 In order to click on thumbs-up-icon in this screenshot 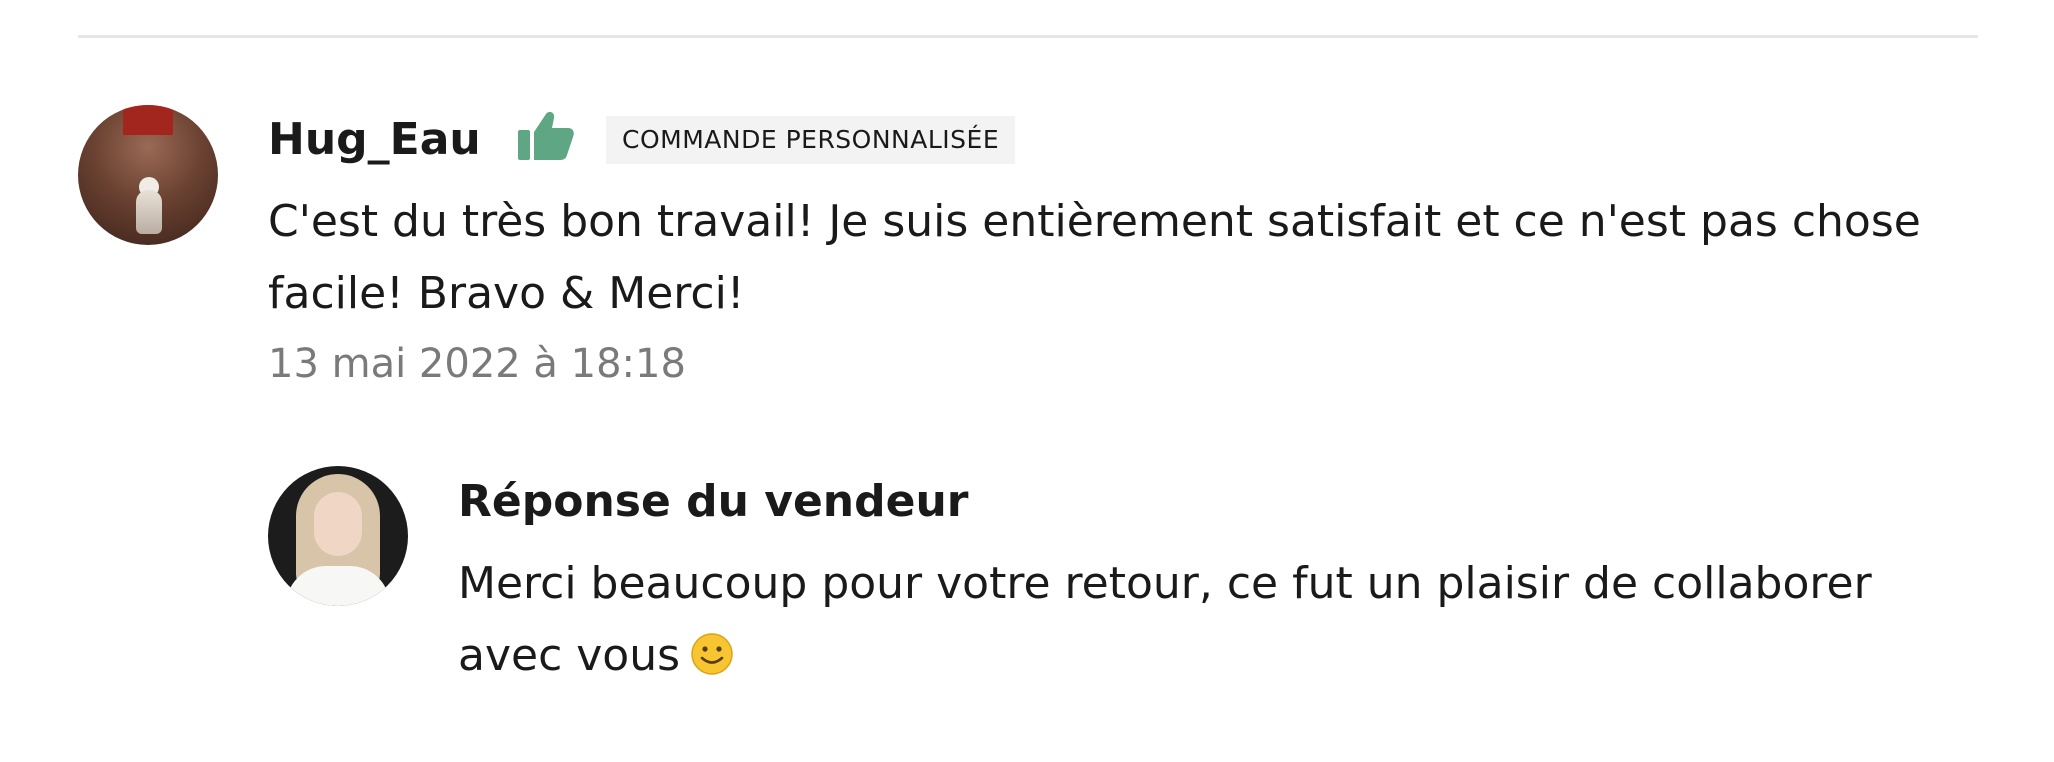, I will do `click(546, 135)`.